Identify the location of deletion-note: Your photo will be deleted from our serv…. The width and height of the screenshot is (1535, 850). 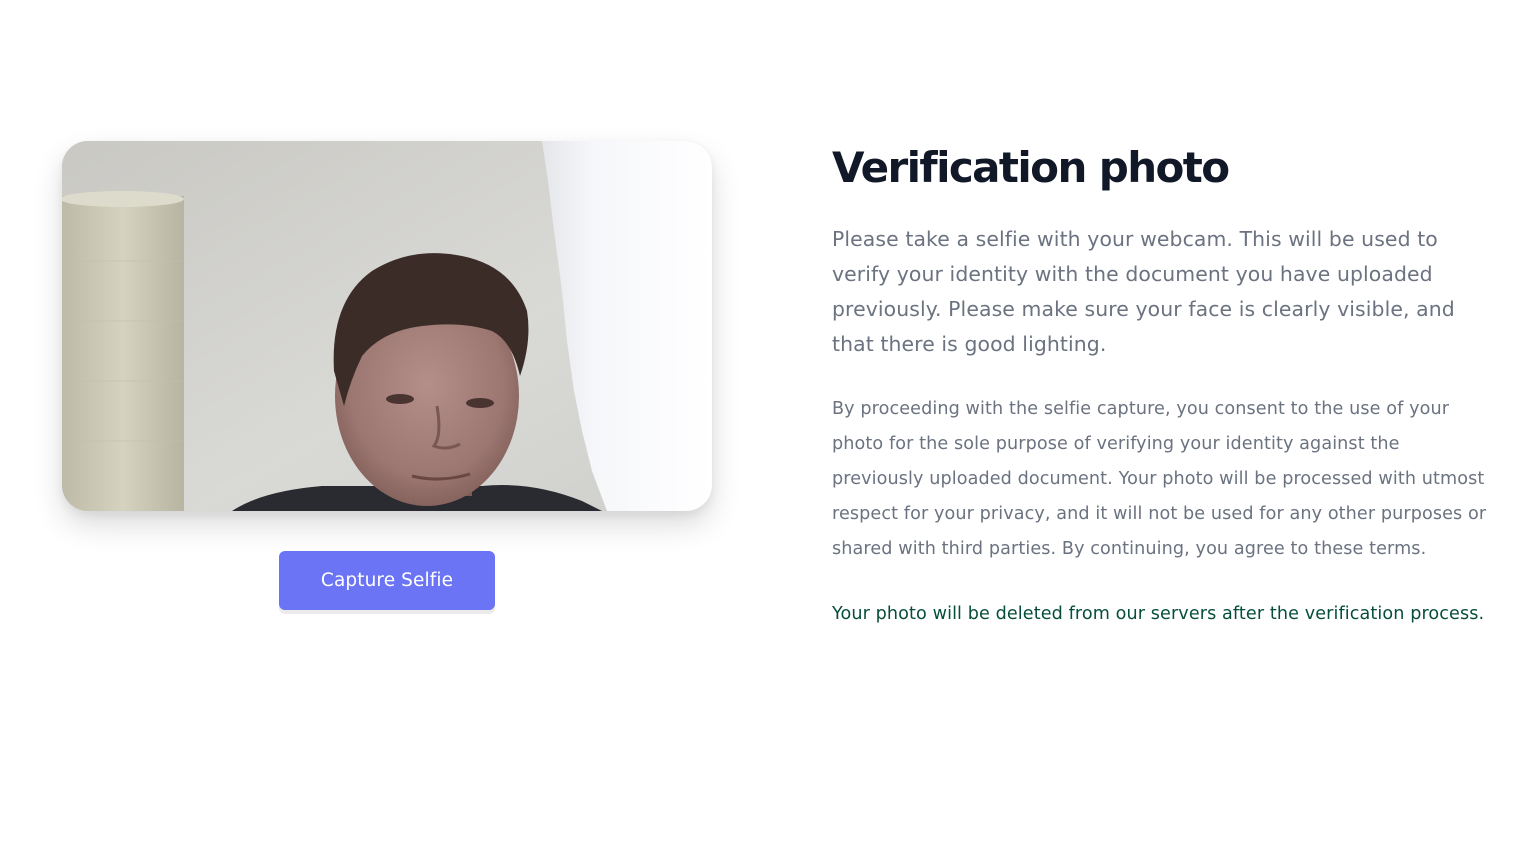
(1158, 614).